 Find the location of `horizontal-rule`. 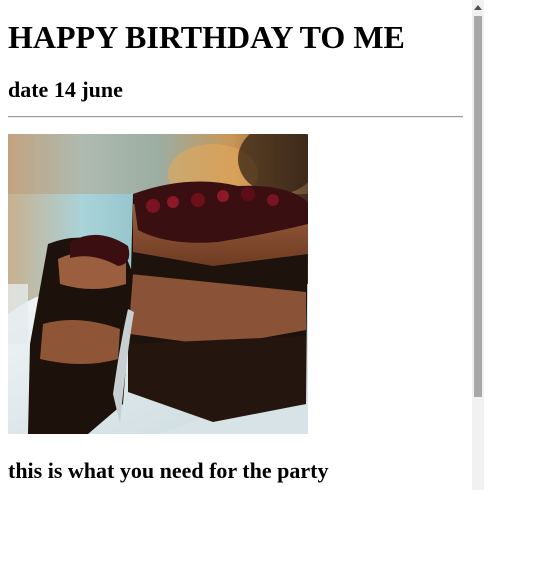

horizontal-rule is located at coordinates (235, 117).